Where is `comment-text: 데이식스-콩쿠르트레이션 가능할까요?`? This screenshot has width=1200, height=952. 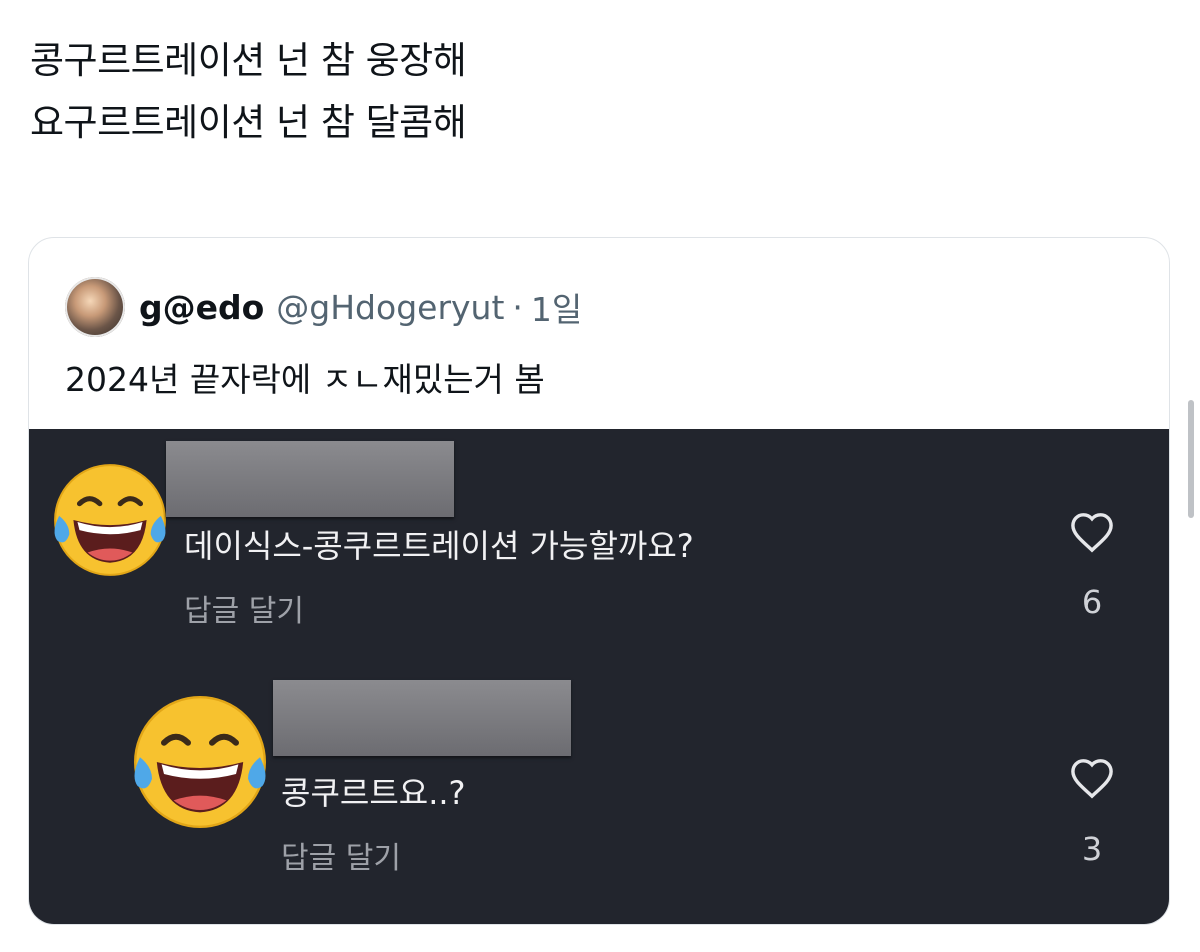 comment-text: 데이식스-콩쿠르트레이션 가능할까요? is located at coordinates (439, 546).